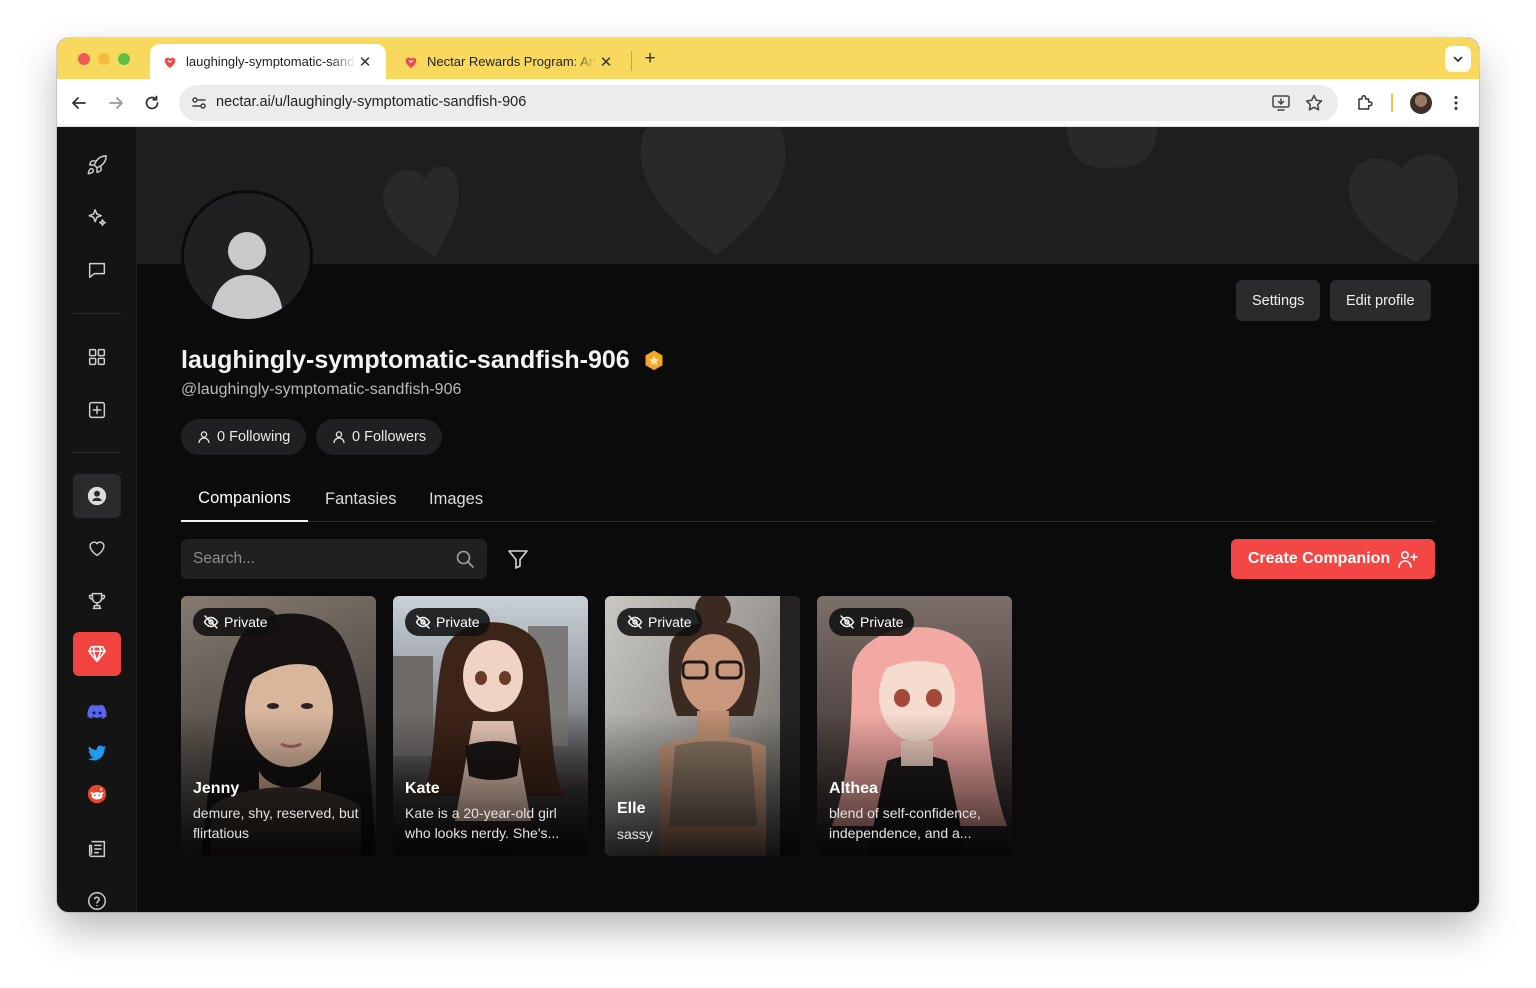 This screenshot has height=988, width=1536. I want to click on sidebar-item-explore, so click(97, 165).